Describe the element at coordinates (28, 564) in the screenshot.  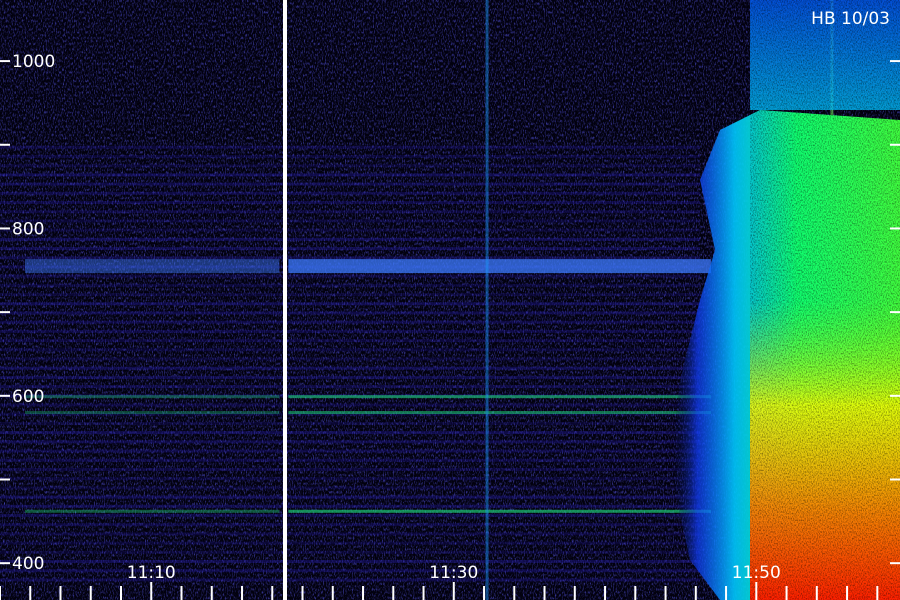
I see `y-tick-label: 400` at that location.